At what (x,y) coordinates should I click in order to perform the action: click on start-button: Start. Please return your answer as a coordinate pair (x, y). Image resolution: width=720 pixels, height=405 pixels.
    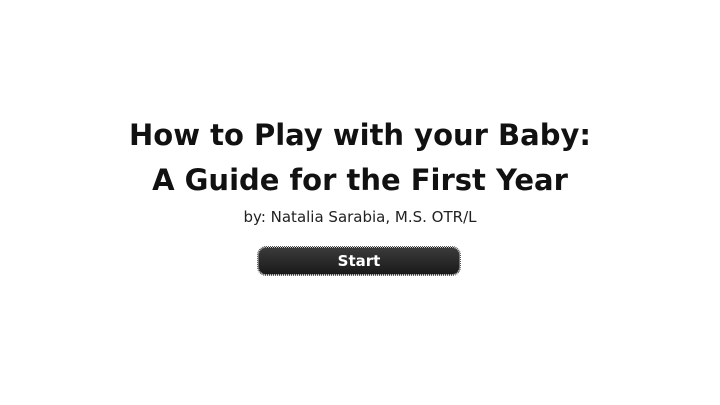
    Looking at the image, I should click on (359, 261).